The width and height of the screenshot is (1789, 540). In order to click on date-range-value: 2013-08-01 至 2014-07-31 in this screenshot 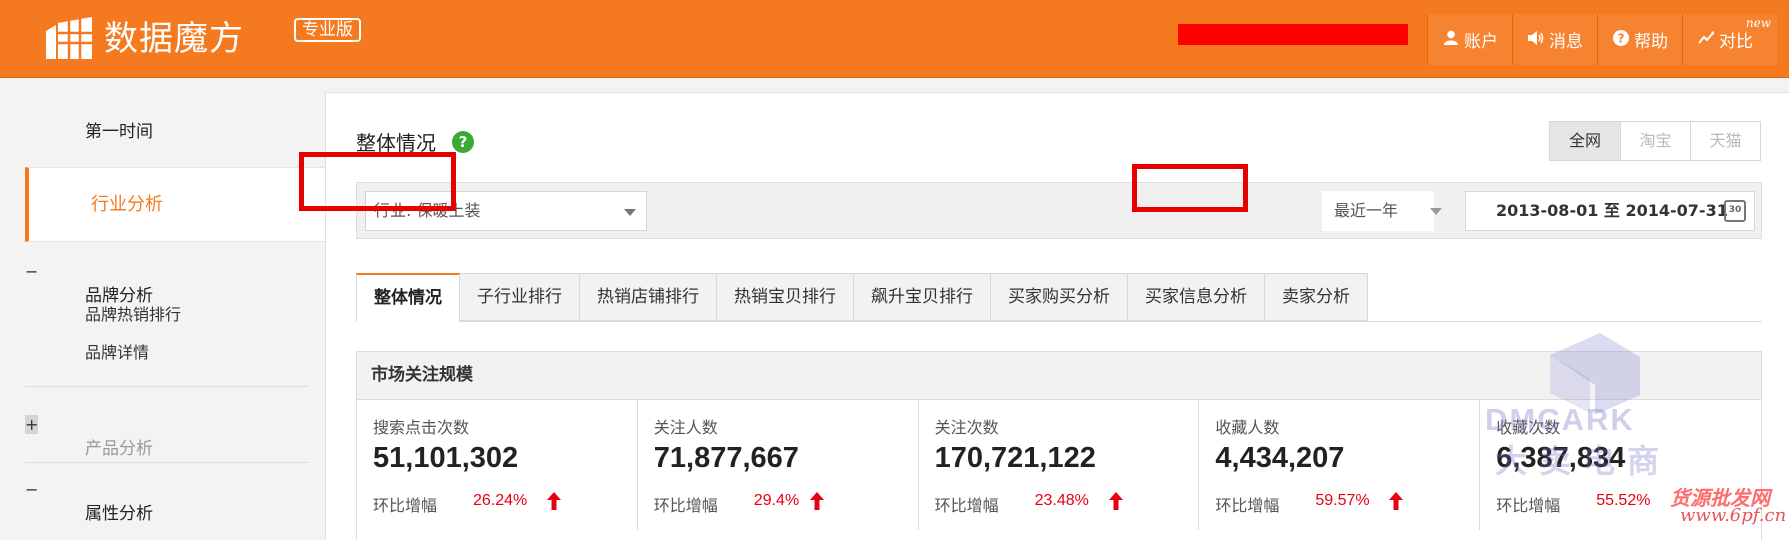, I will do `click(1612, 210)`.